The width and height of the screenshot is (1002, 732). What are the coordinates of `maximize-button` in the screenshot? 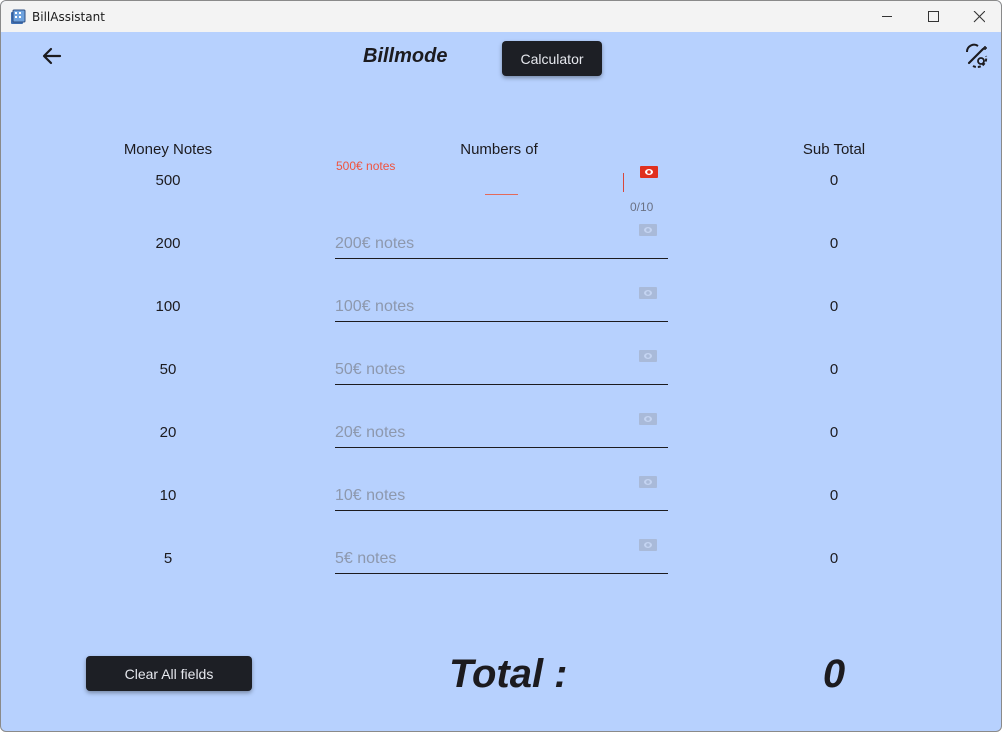 It's located at (933, 16).